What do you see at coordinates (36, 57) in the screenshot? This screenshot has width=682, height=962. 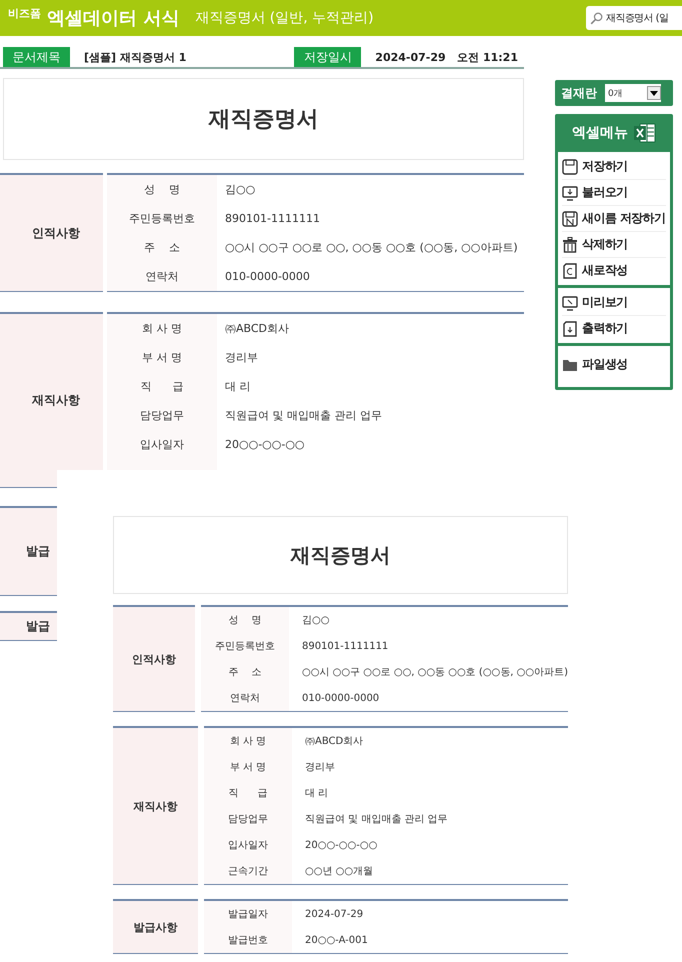 I see `info-label: 문서제목` at bounding box center [36, 57].